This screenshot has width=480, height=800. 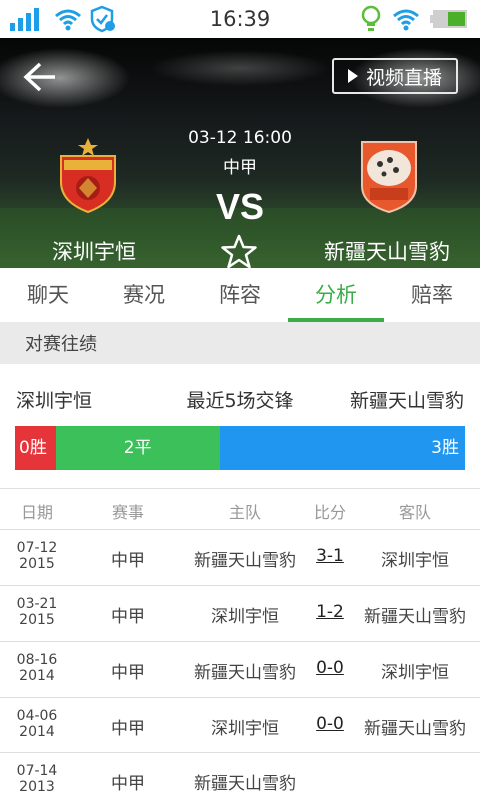 What do you see at coordinates (352, 76) in the screenshot?
I see `play-icon` at bounding box center [352, 76].